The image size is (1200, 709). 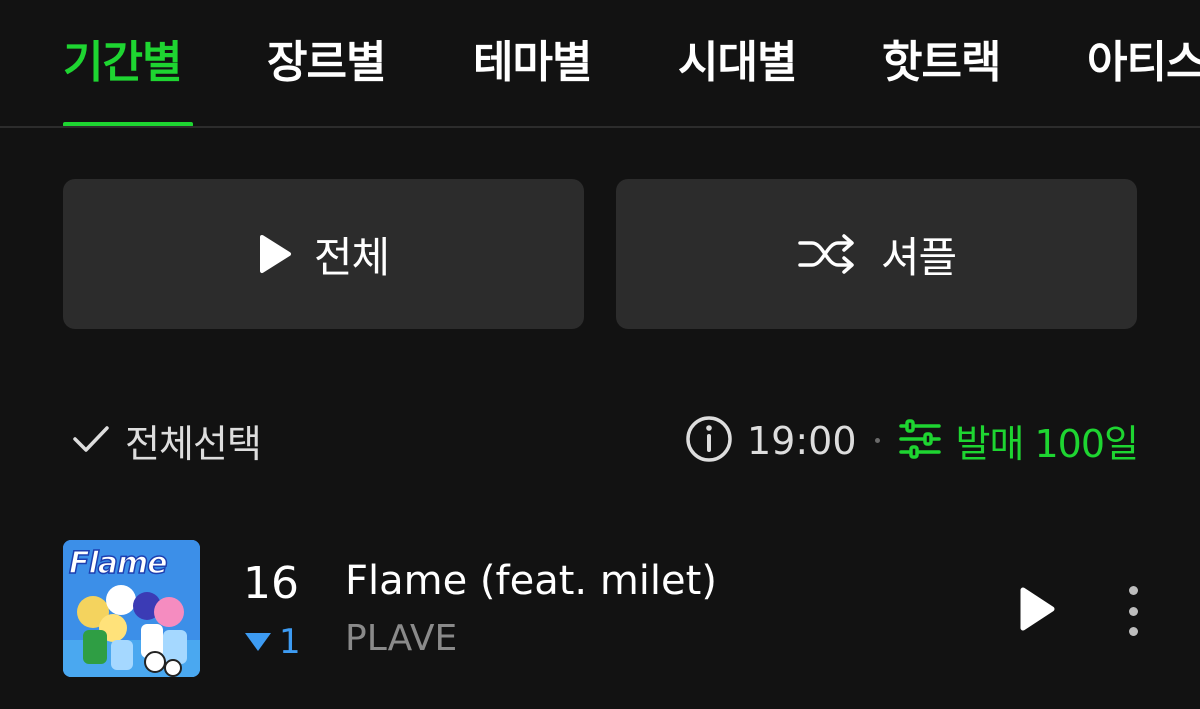 What do you see at coordinates (131, 608) in the screenshot?
I see `album-cover: Flame` at bounding box center [131, 608].